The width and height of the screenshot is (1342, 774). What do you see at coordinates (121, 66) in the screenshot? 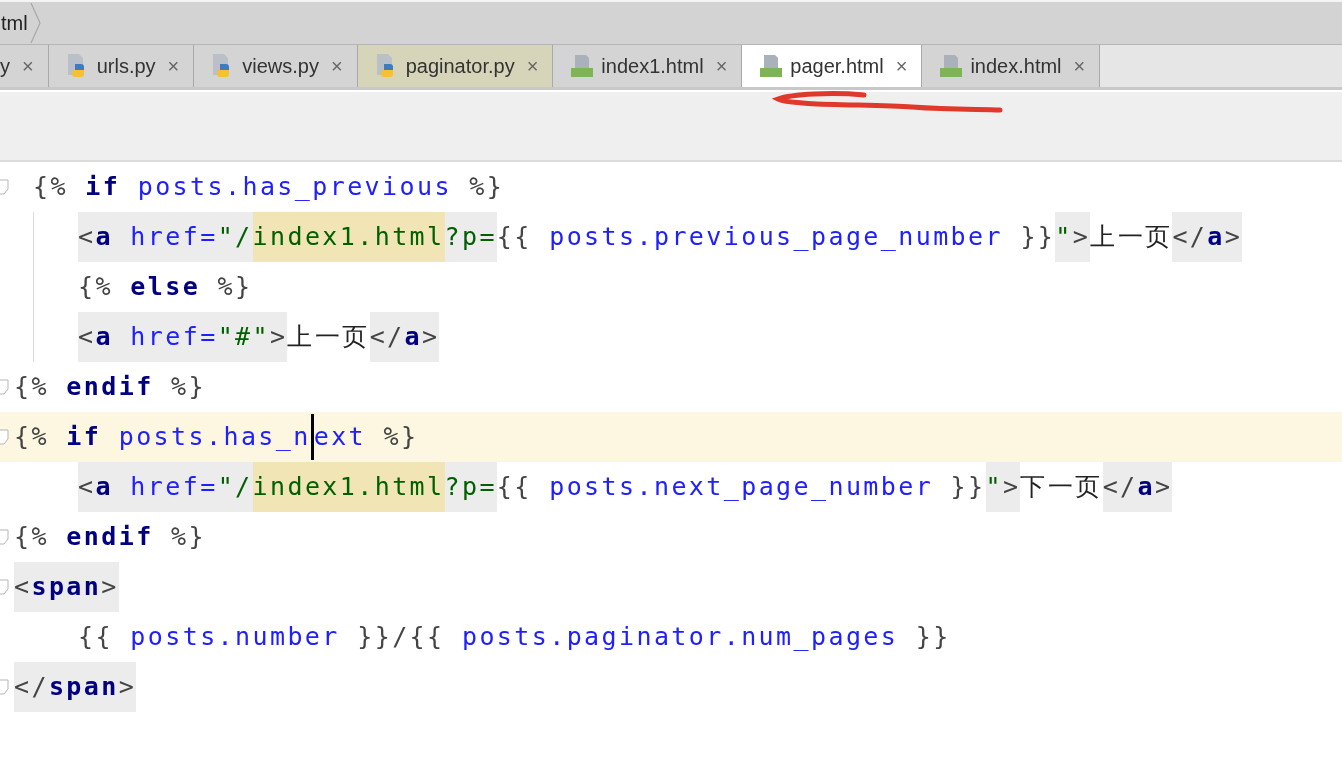
I see `editor-tab: urls.py ×` at bounding box center [121, 66].